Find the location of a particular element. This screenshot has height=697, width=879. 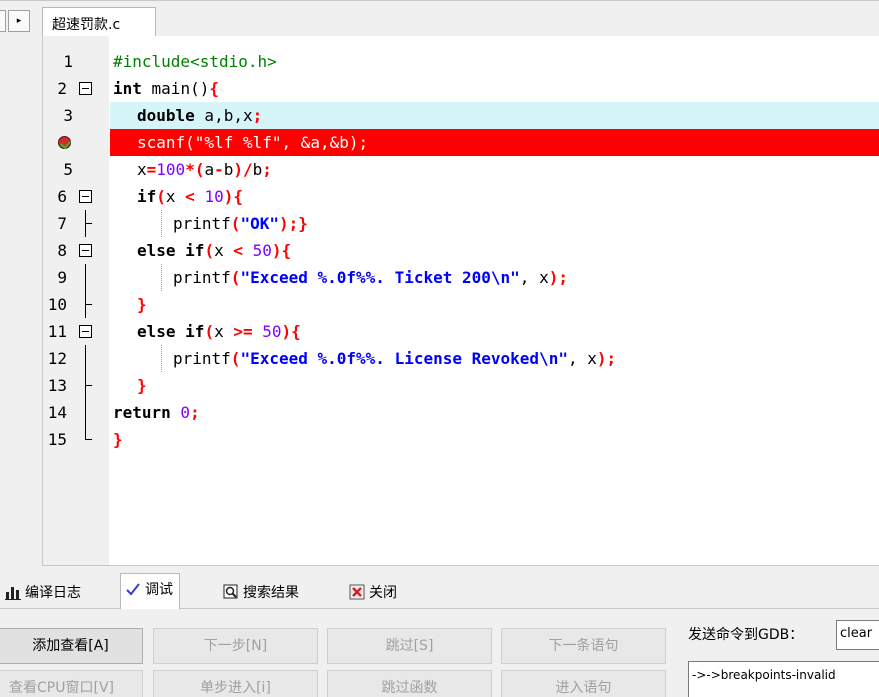

checkmark-icon is located at coordinates (133, 589).